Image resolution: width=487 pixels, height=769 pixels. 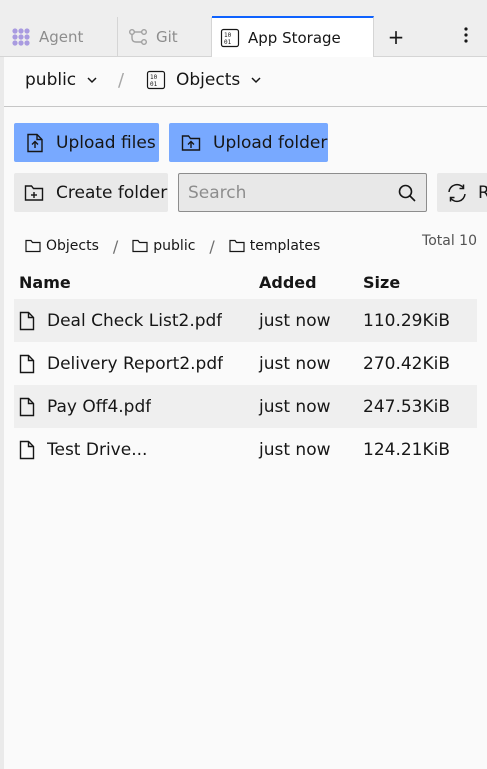 I want to click on table-row: Delivery Report2.pdf just now 270.42KiB, so click(x=245, y=363).